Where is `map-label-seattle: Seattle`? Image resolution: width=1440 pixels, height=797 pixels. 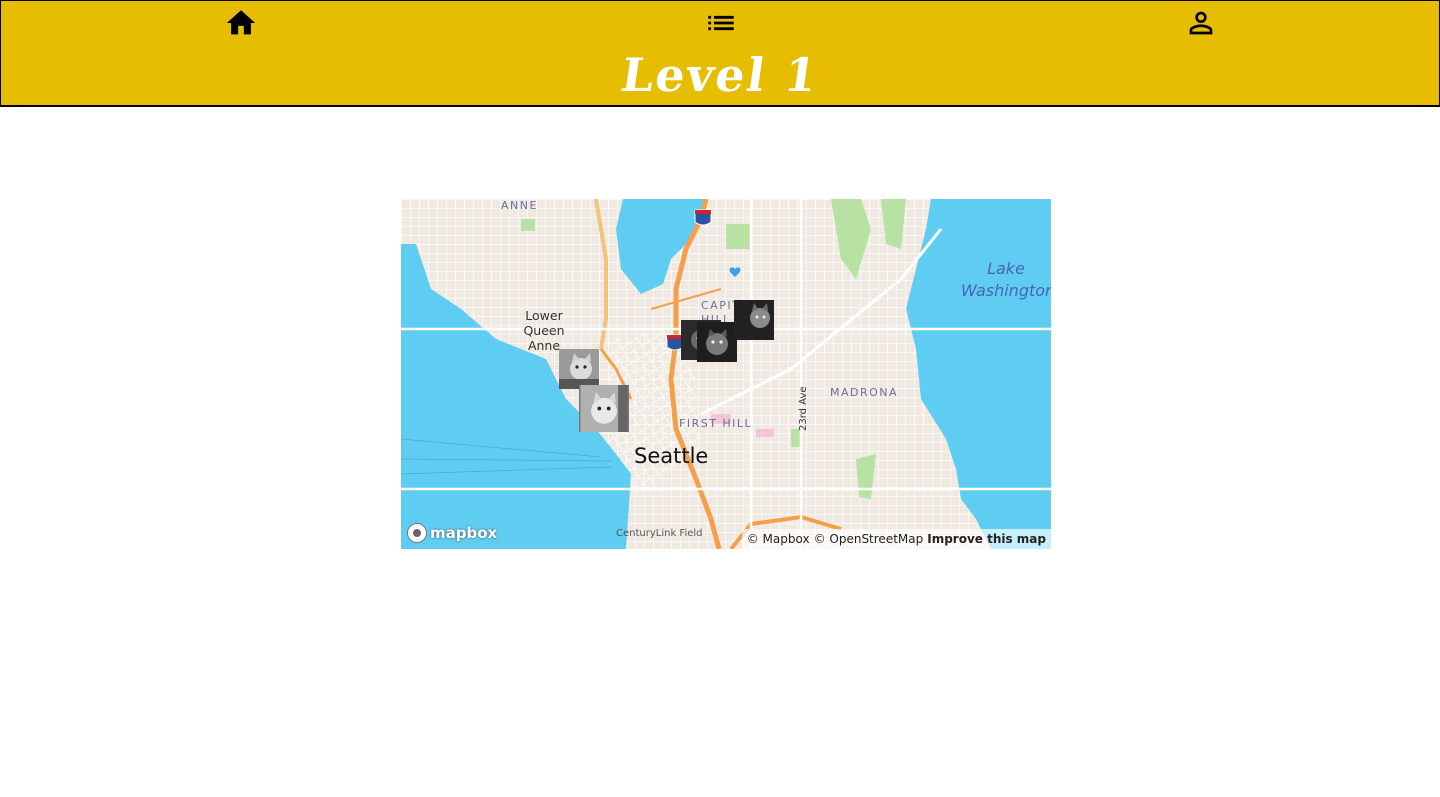 map-label-seattle: Seattle is located at coordinates (671, 456).